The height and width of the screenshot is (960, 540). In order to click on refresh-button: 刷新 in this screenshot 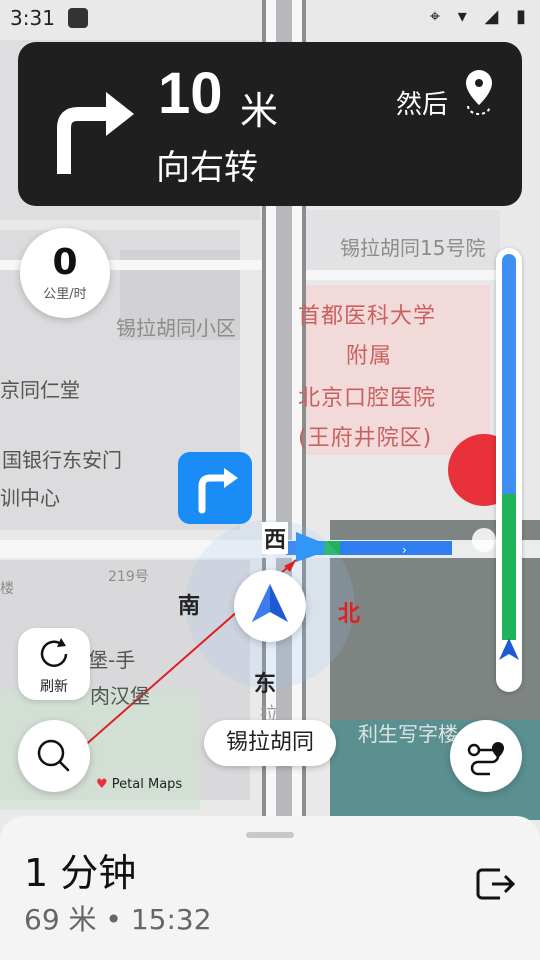, I will do `click(54, 664)`.